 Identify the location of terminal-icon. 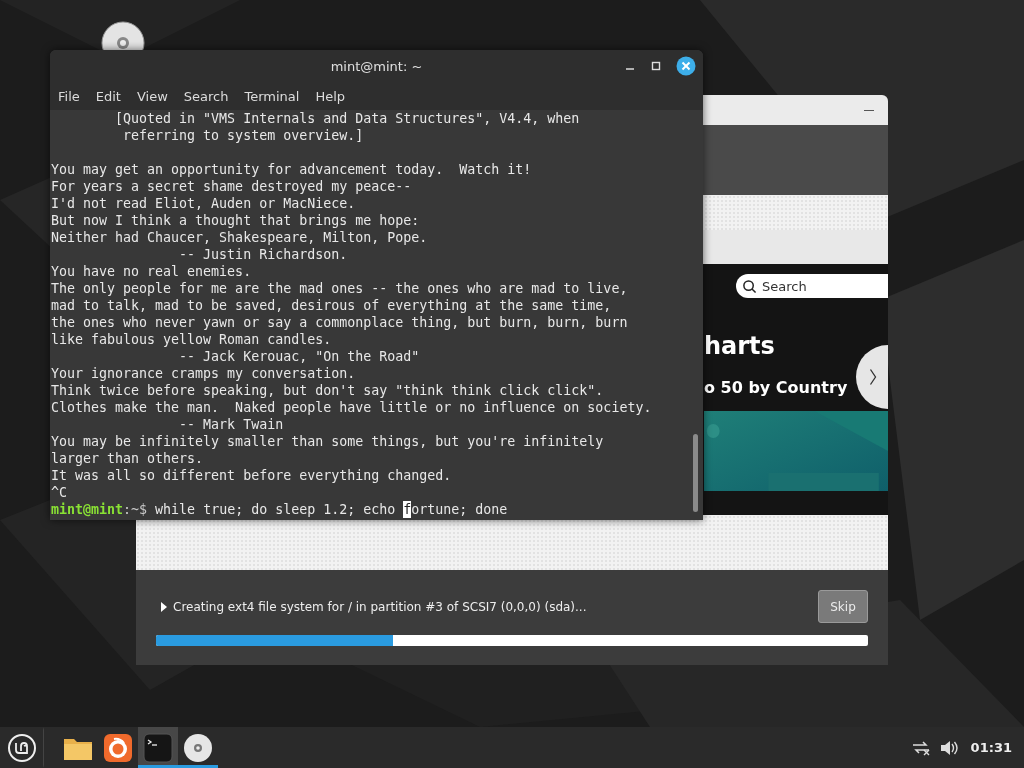
(158, 747).